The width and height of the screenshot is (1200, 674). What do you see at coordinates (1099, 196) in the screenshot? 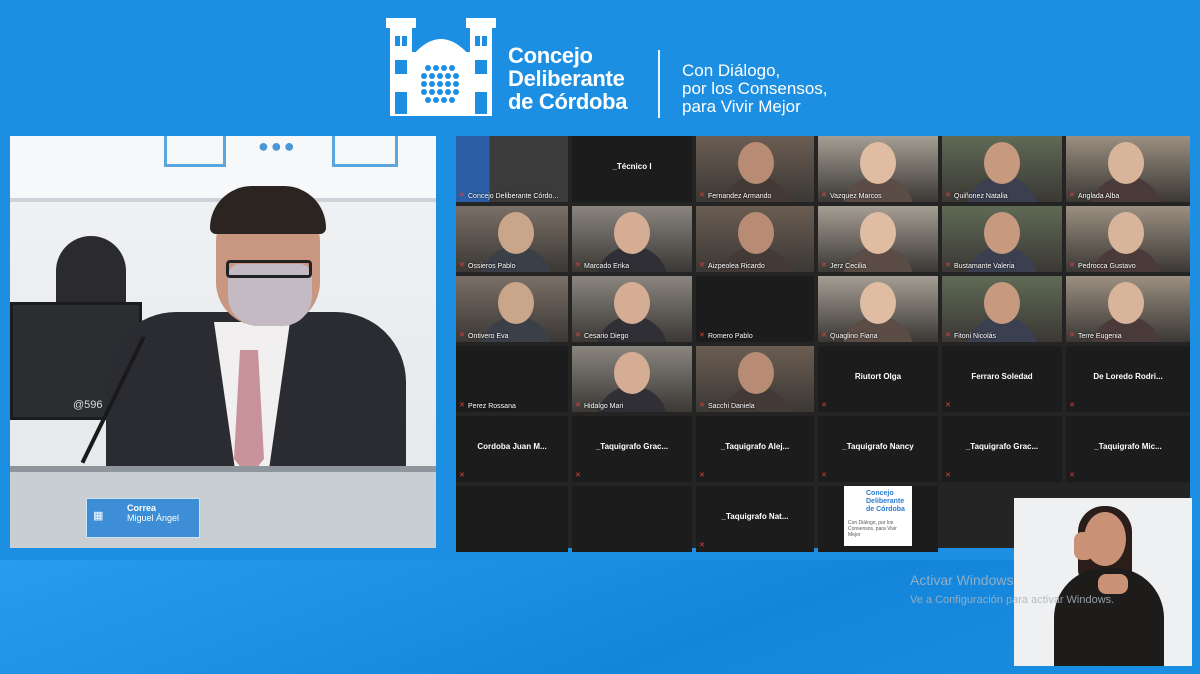
I see `participant-name-label: Anglada Alba` at bounding box center [1099, 196].